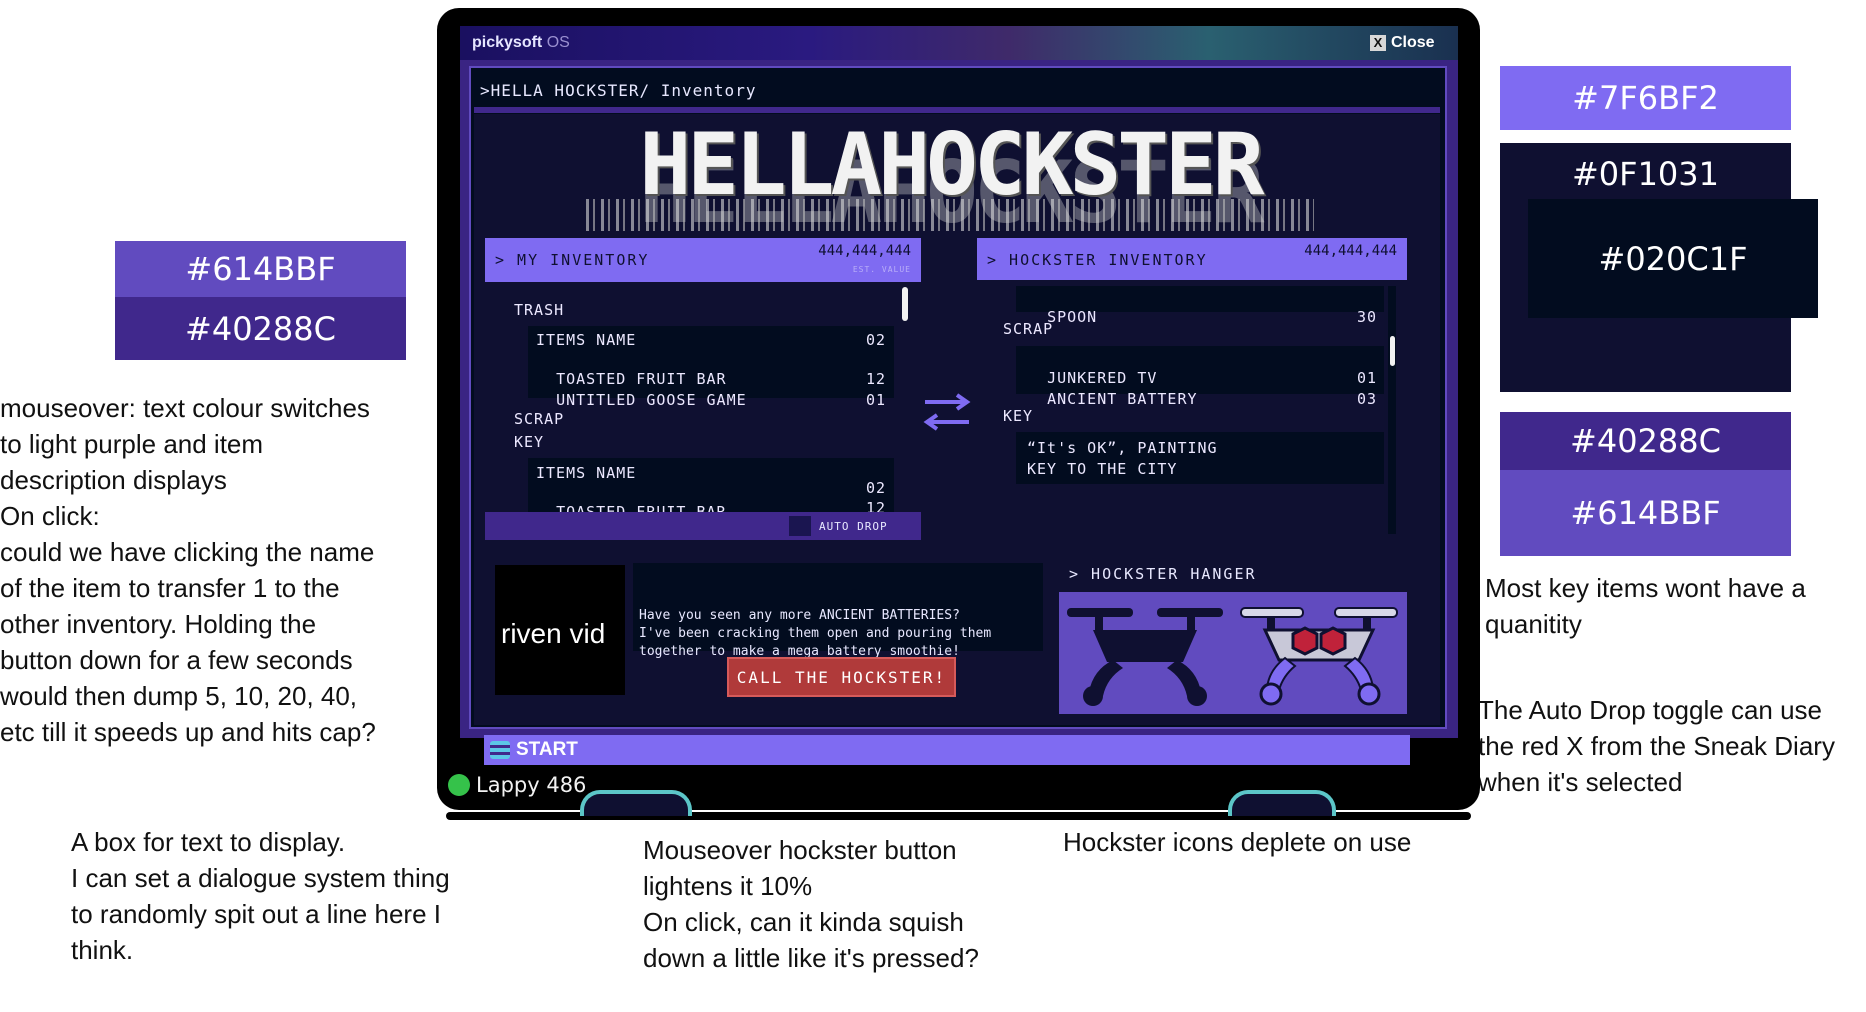  I want to click on call-hockster-label: CALL THE HOCKSTER!, so click(841, 677).